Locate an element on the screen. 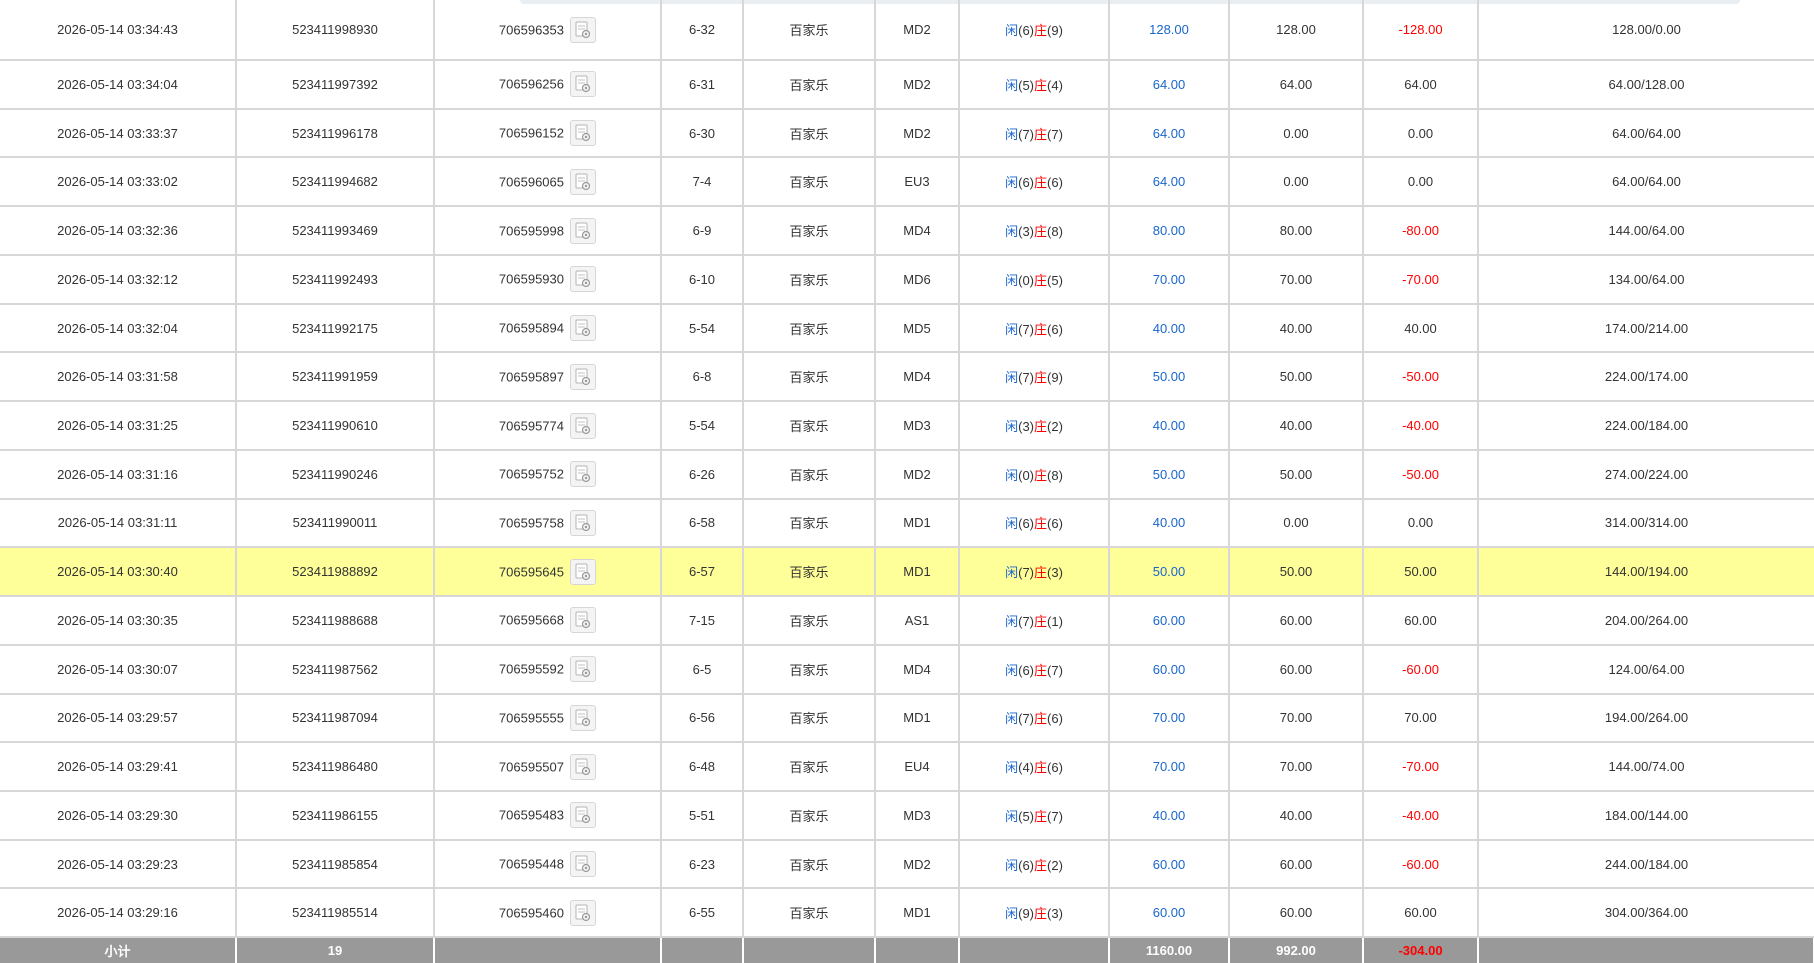 The height and width of the screenshot is (963, 1814). time-text: 2026-05-14 03:29:16 is located at coordinates (117, 913).